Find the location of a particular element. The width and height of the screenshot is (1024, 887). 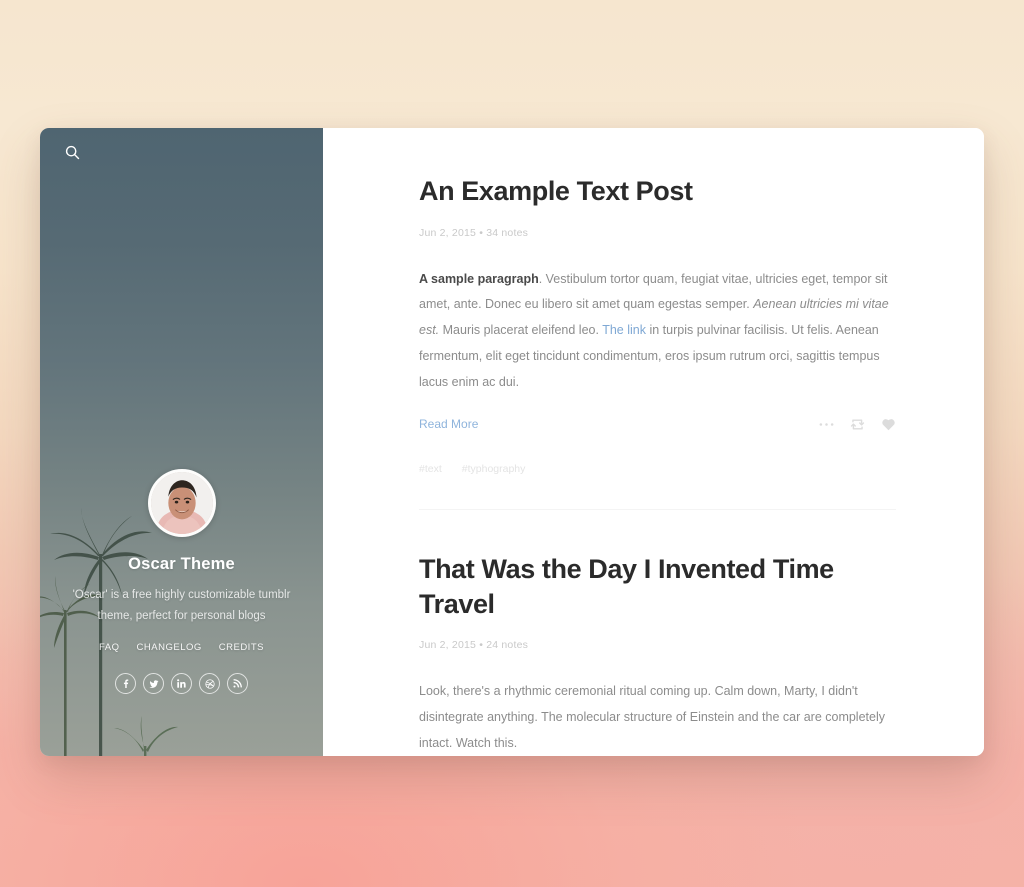

social-link-dribbble is located at coordinates (209, 683).